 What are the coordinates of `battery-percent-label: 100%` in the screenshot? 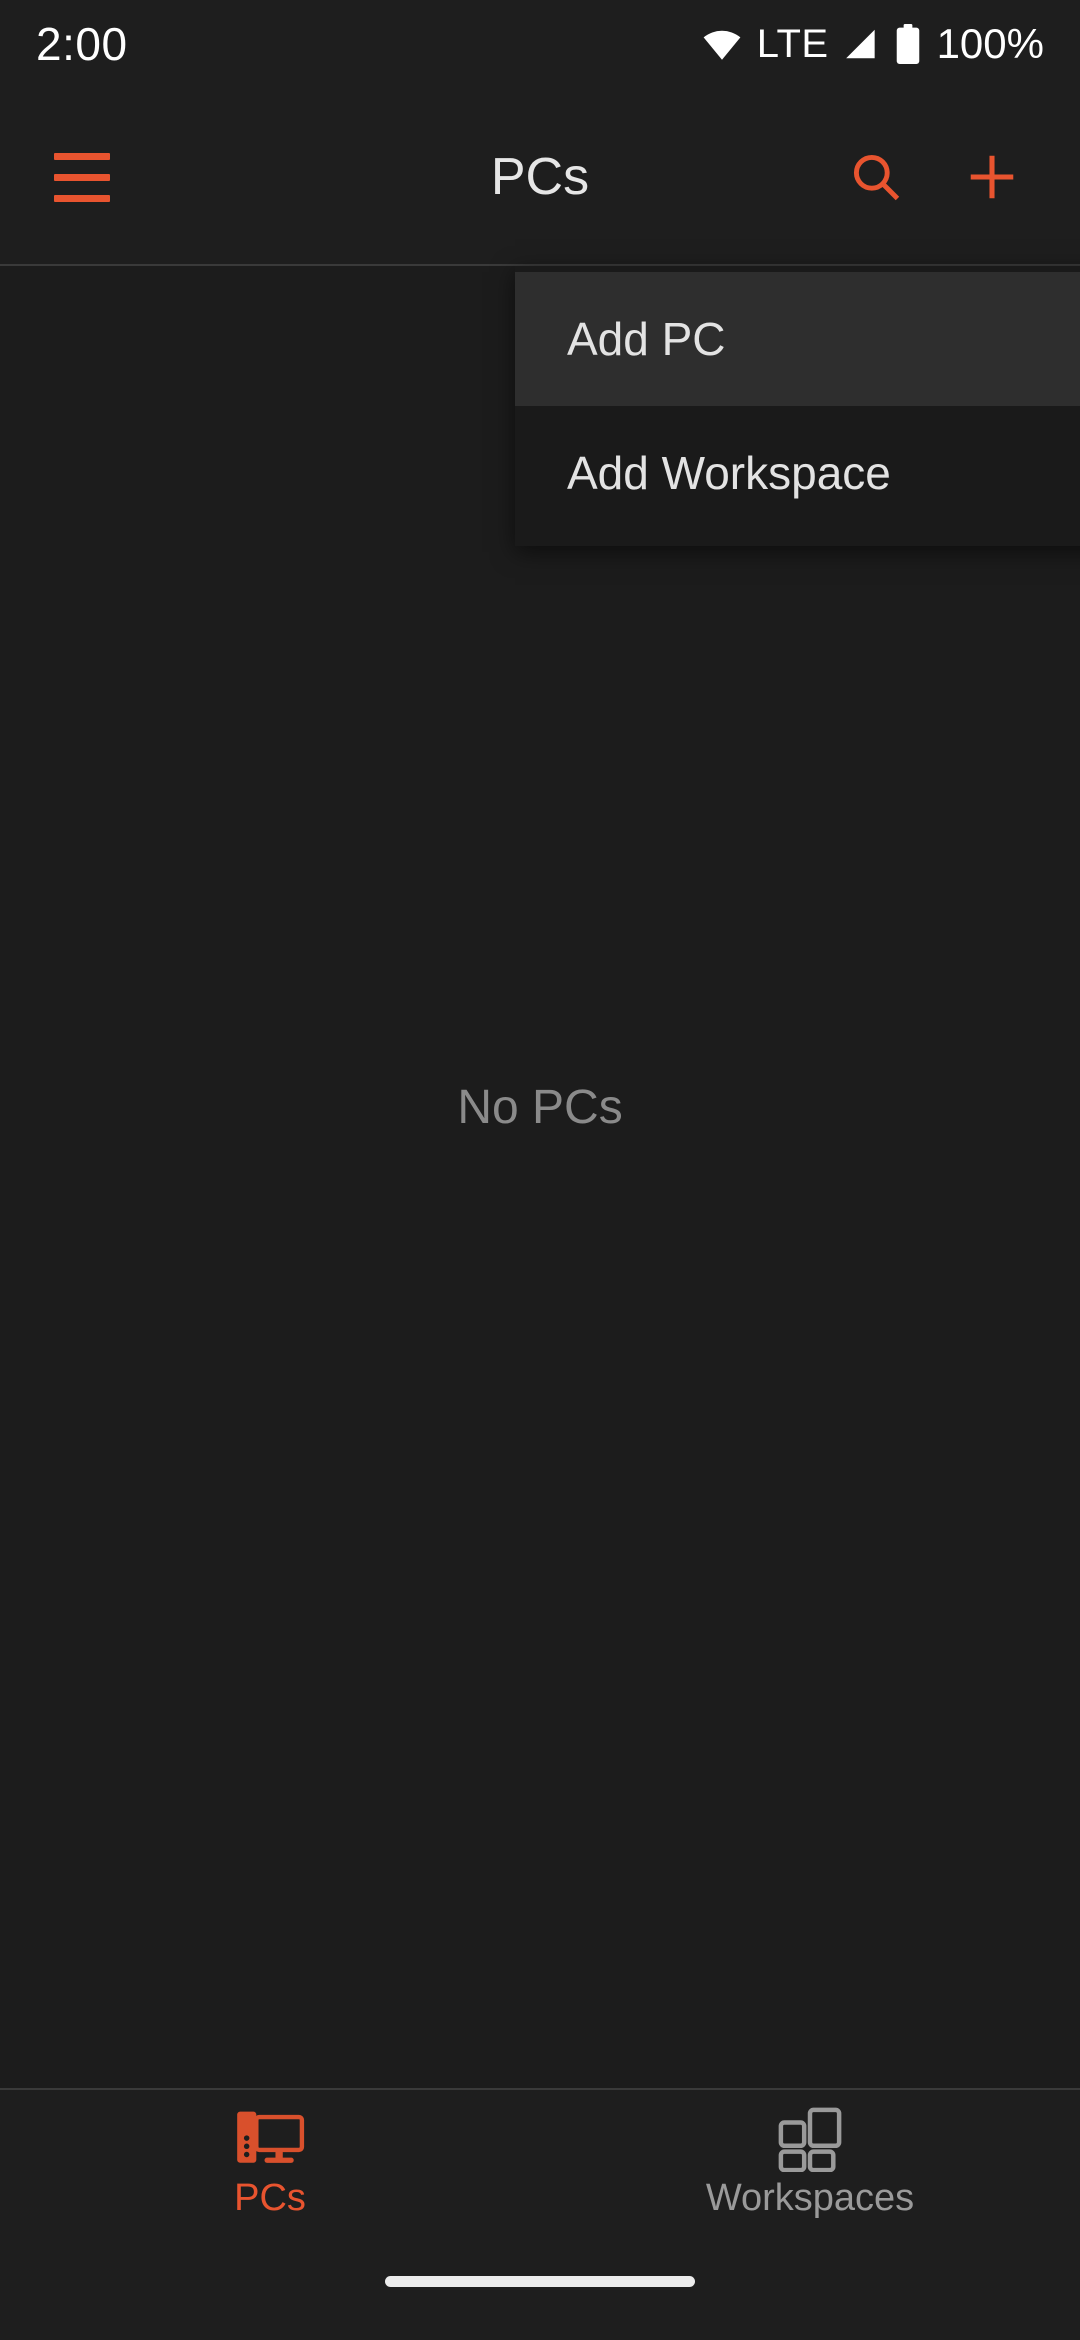 It's located at (990, 43).